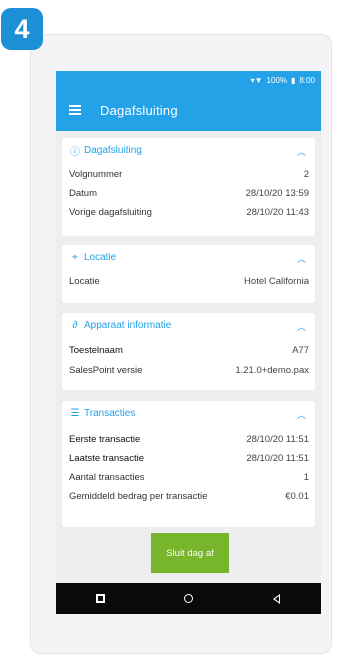  I want to click on row-label: Gemiddeld bedrag per transactie, so click(138, 496).